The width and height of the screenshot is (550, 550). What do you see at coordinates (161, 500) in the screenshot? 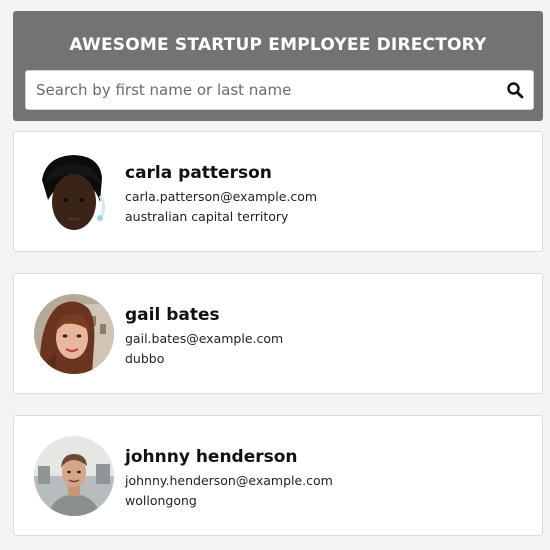
I see `employee-location: wollongong` at bounding box center [161, 500].